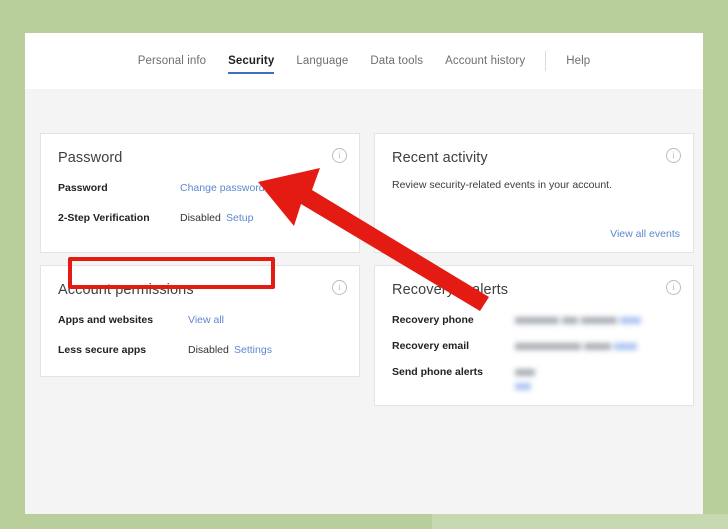  I want to click on card-title: Recent activity, so click(440, 158).